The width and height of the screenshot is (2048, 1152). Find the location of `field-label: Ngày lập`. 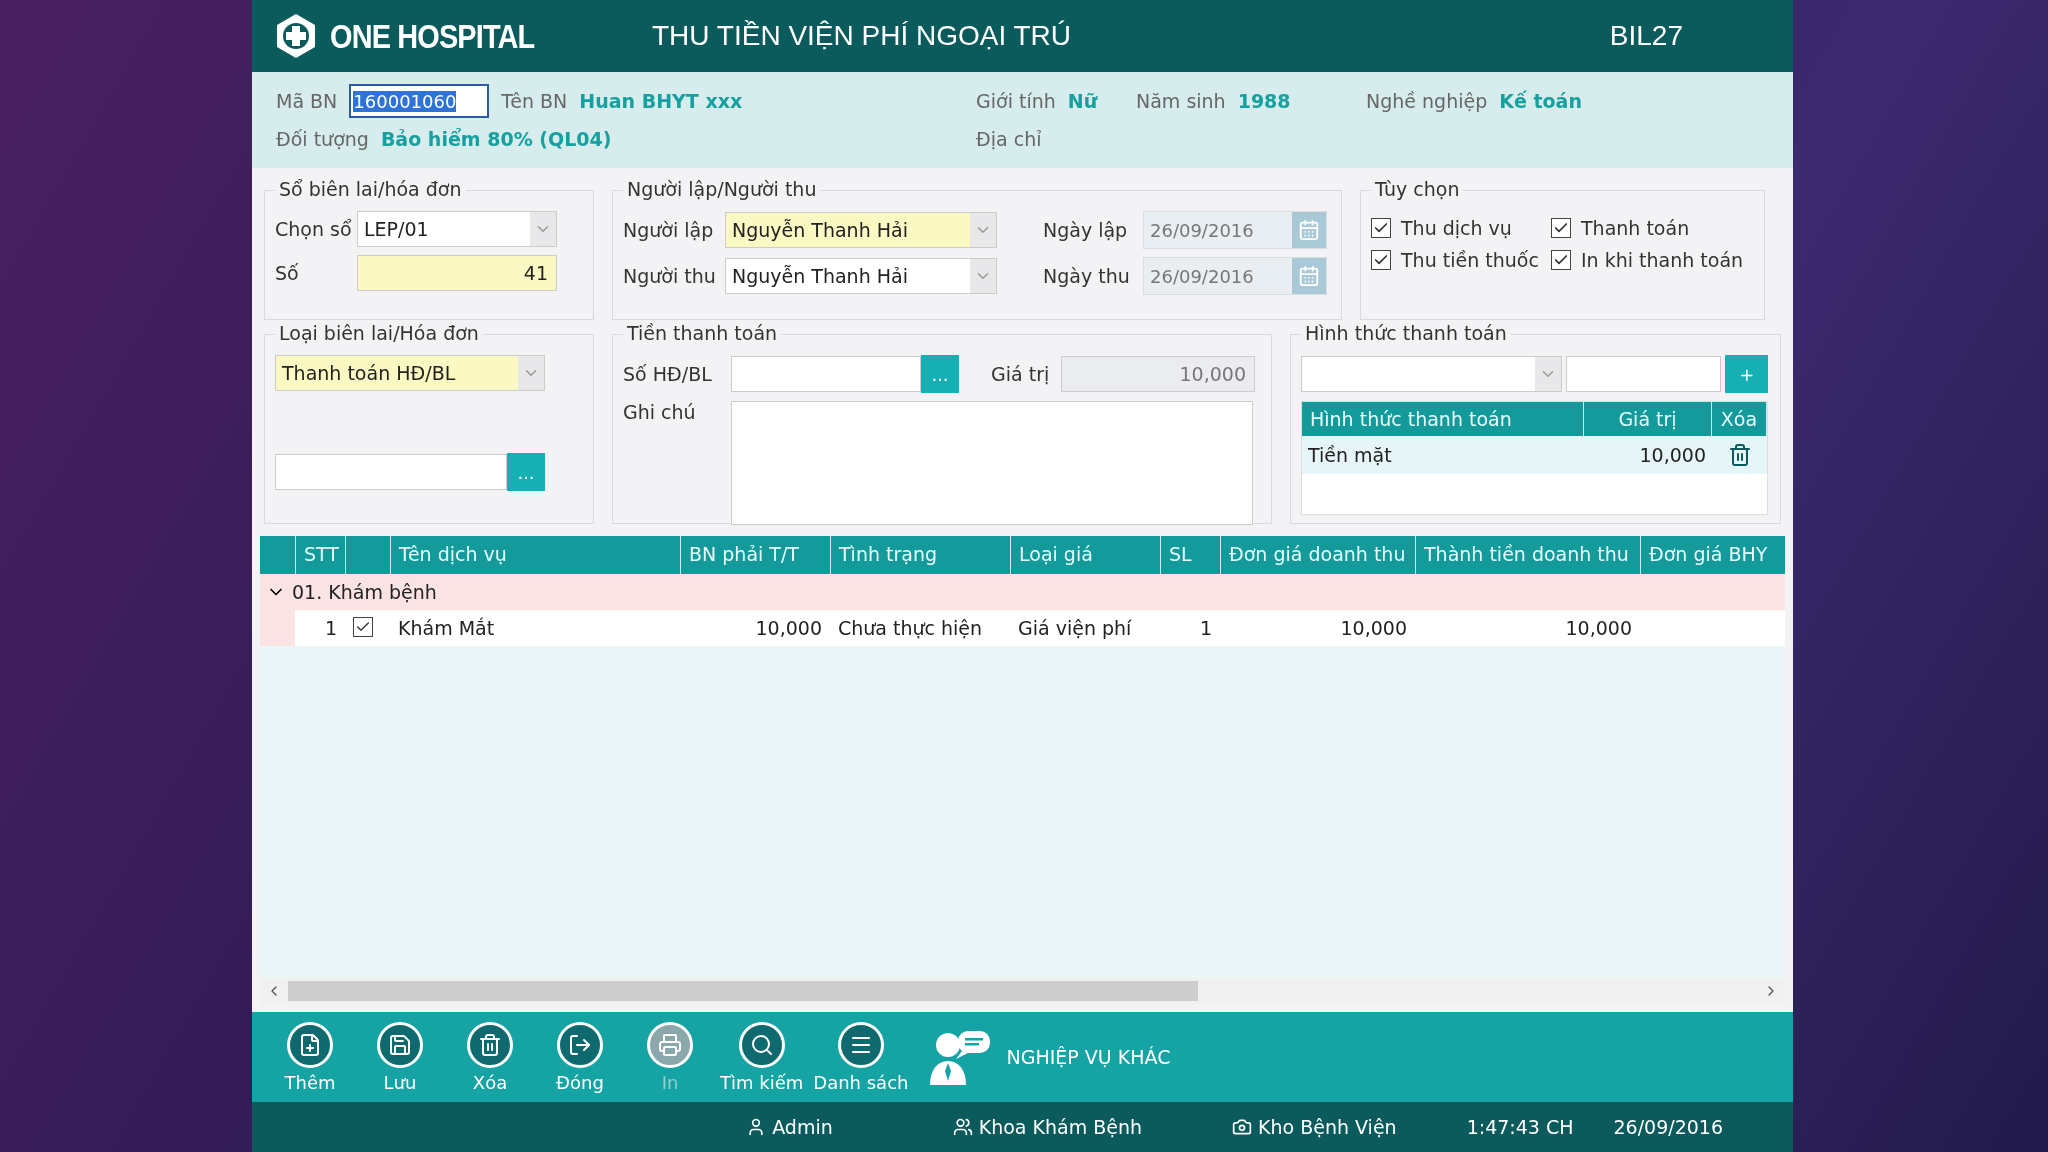

field-label: Ngày lập is located at coordinates (1086, 230).